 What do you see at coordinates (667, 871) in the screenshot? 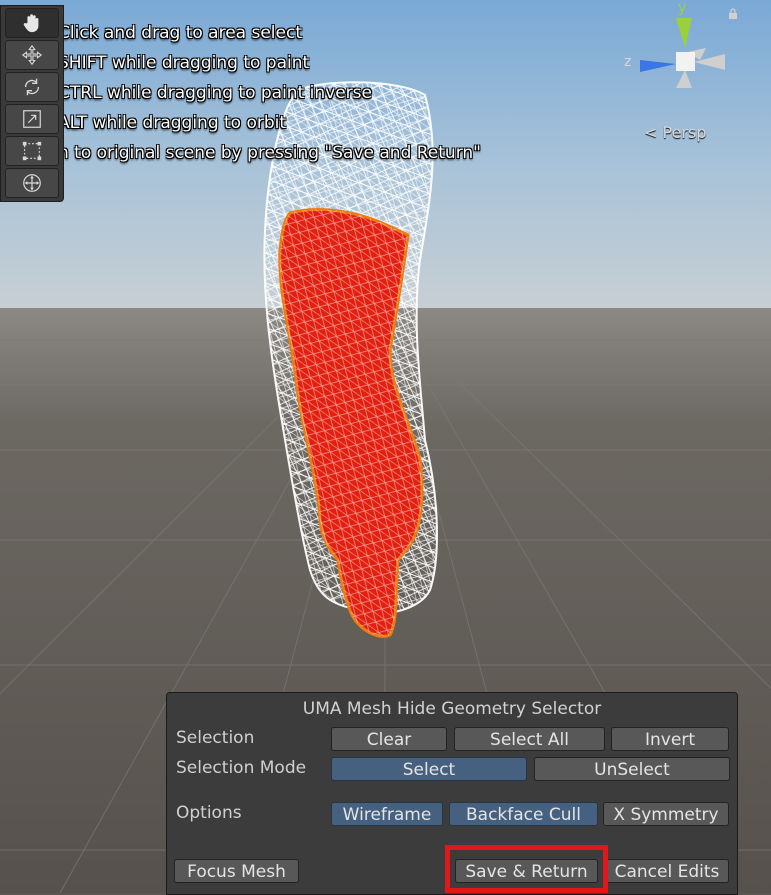
I see `cancel-edits-button: Cancel Edits` at bounding box center [667, 871].